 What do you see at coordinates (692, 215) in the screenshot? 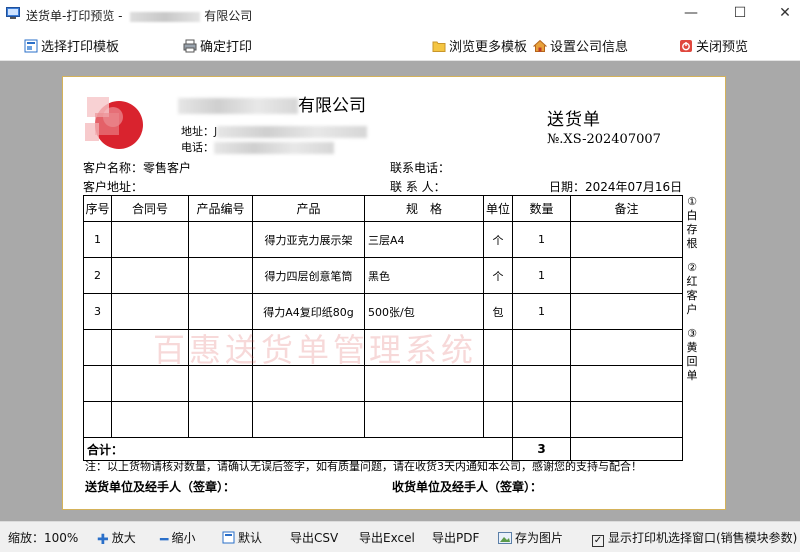
I see `copy-char: 白` at bounding box center [692, 215].